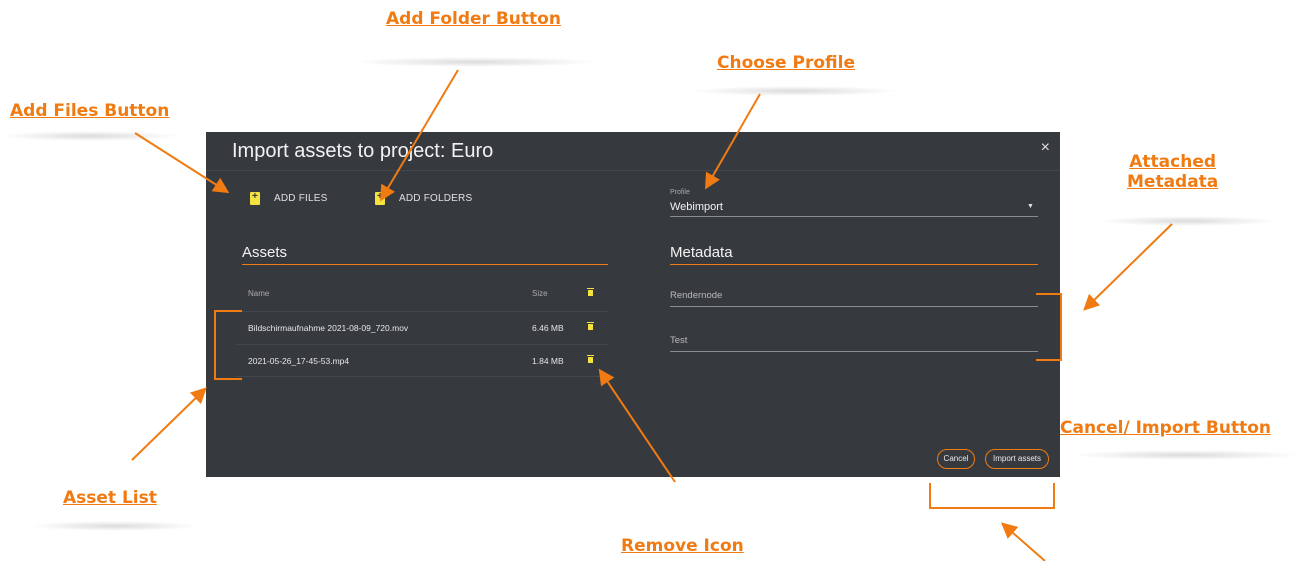 This screenshot has height=561, width=1302. Describe the element at coordinates (733, 141) in the screenshot. I see `arrow-choose-profile` at that location.